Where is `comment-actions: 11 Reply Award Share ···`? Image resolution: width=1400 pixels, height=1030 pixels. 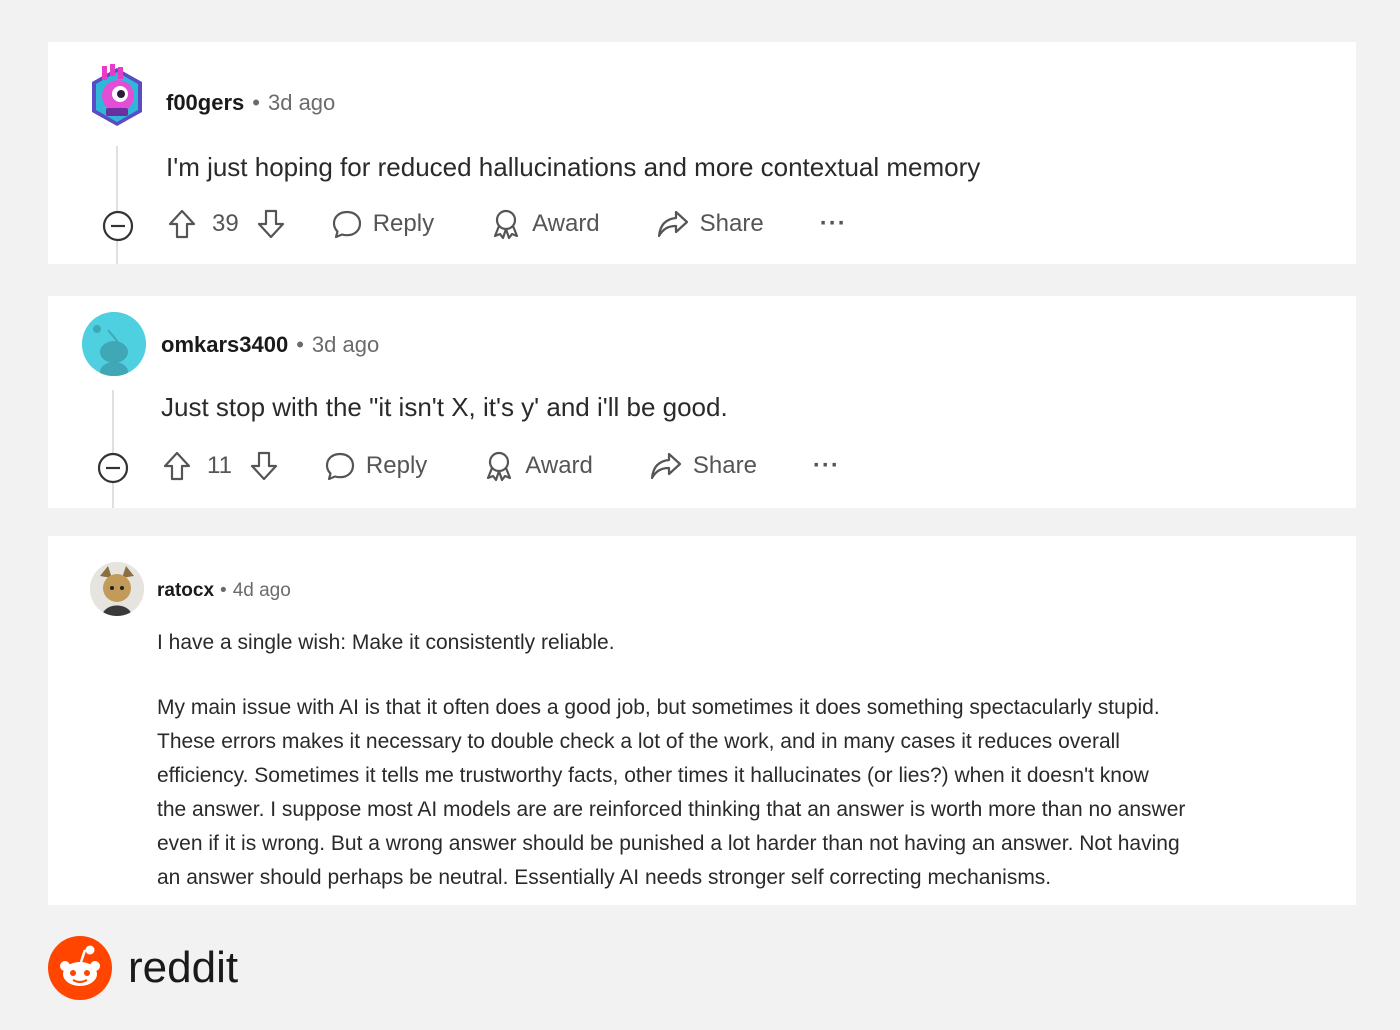
comment-actions: 11 Reply Award Share ··· is located at coordinates (500, 466).